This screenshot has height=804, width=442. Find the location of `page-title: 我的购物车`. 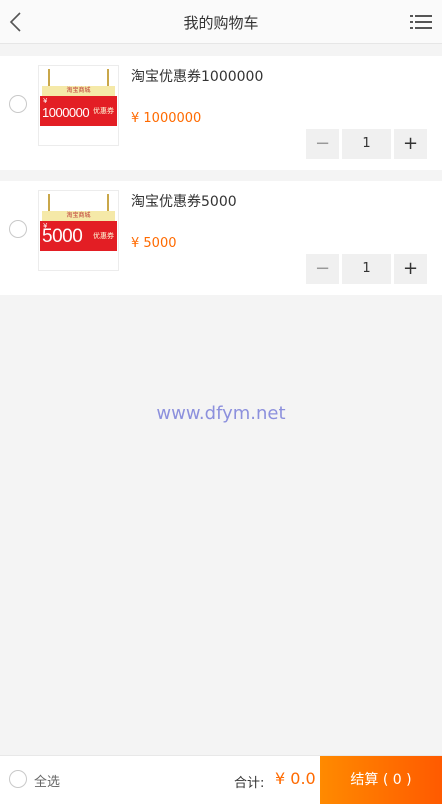

page-title: 我的购物车 is located at coordinates (221, 23).